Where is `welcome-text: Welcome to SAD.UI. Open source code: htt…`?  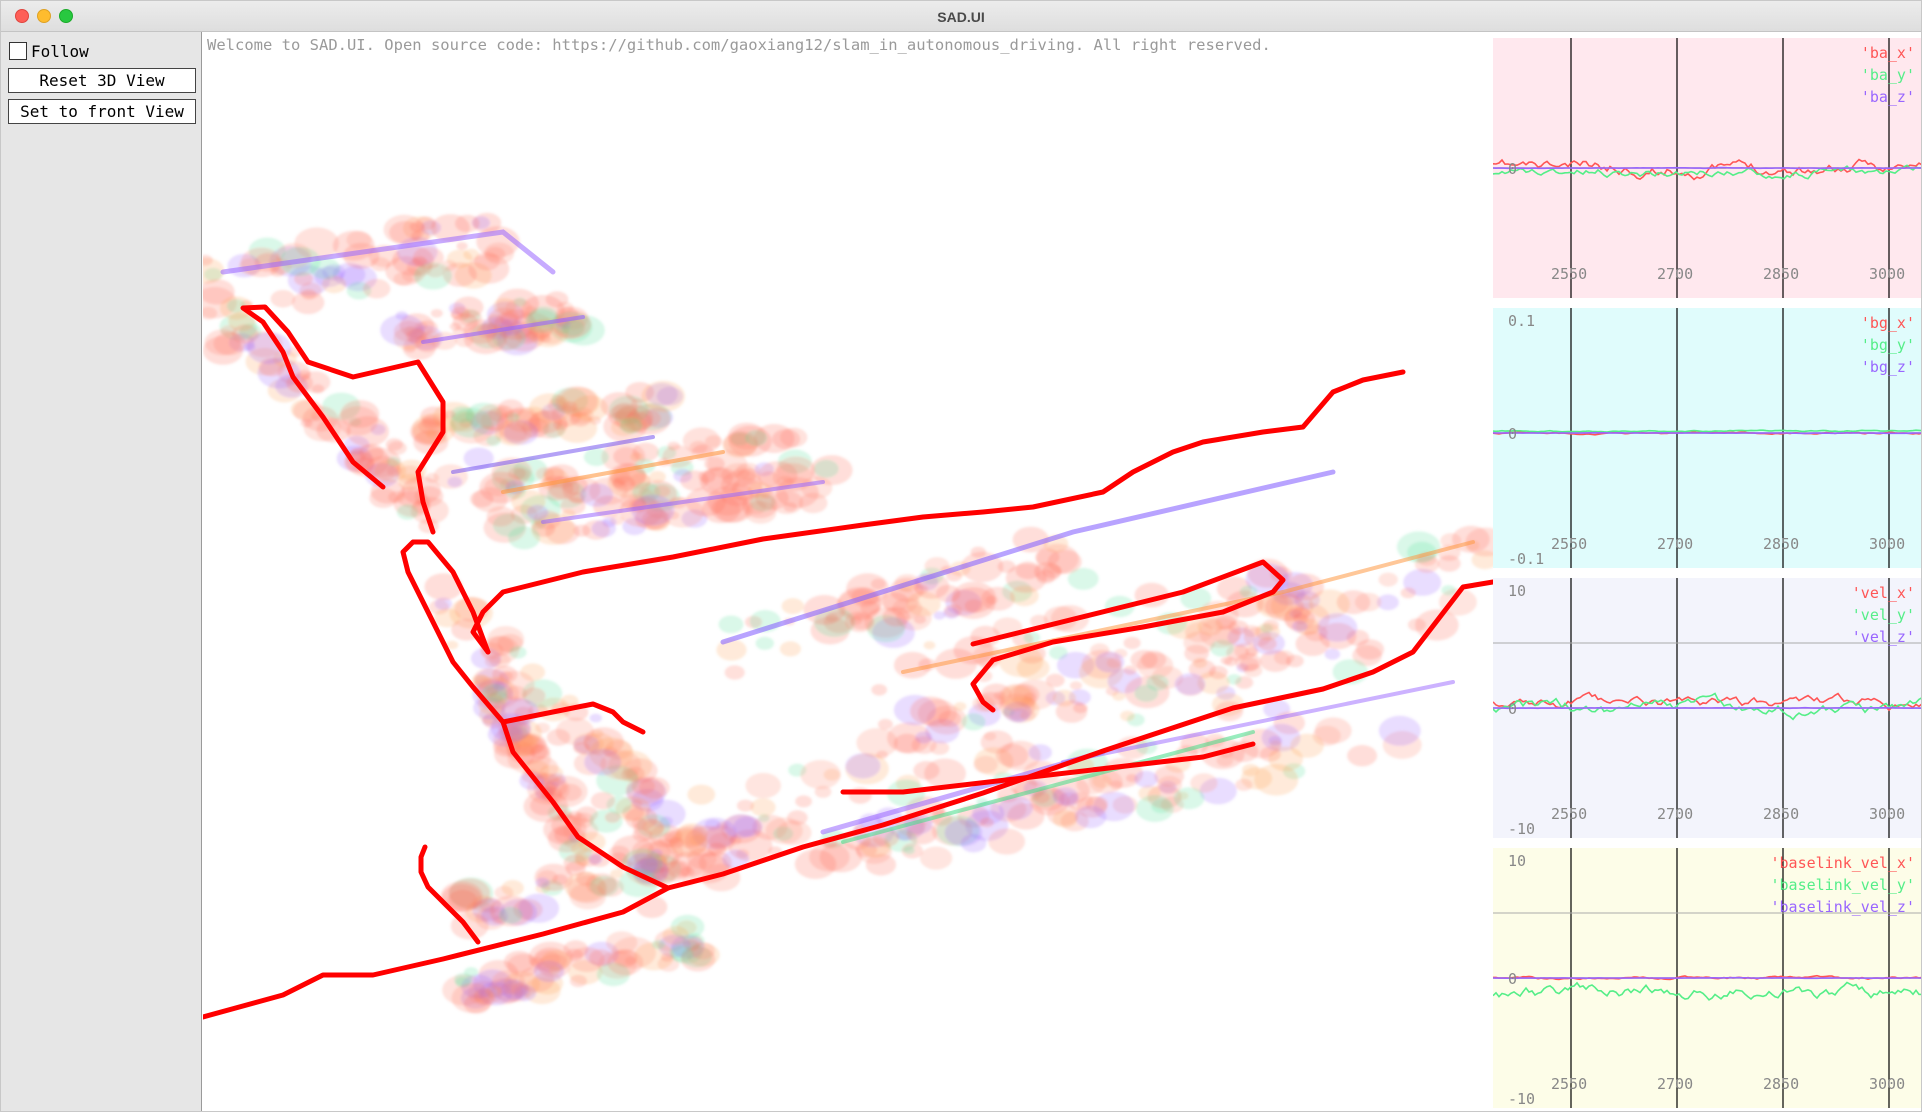 welcome-text: Welcome to SAD.UI. Open source code: htt… is located at coordinates (739, 45).